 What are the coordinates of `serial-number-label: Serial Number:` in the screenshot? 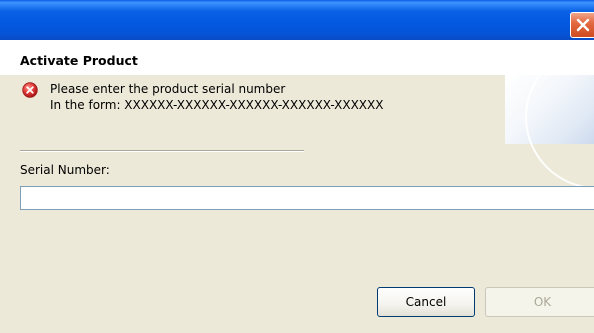 It's located at (65, 170).